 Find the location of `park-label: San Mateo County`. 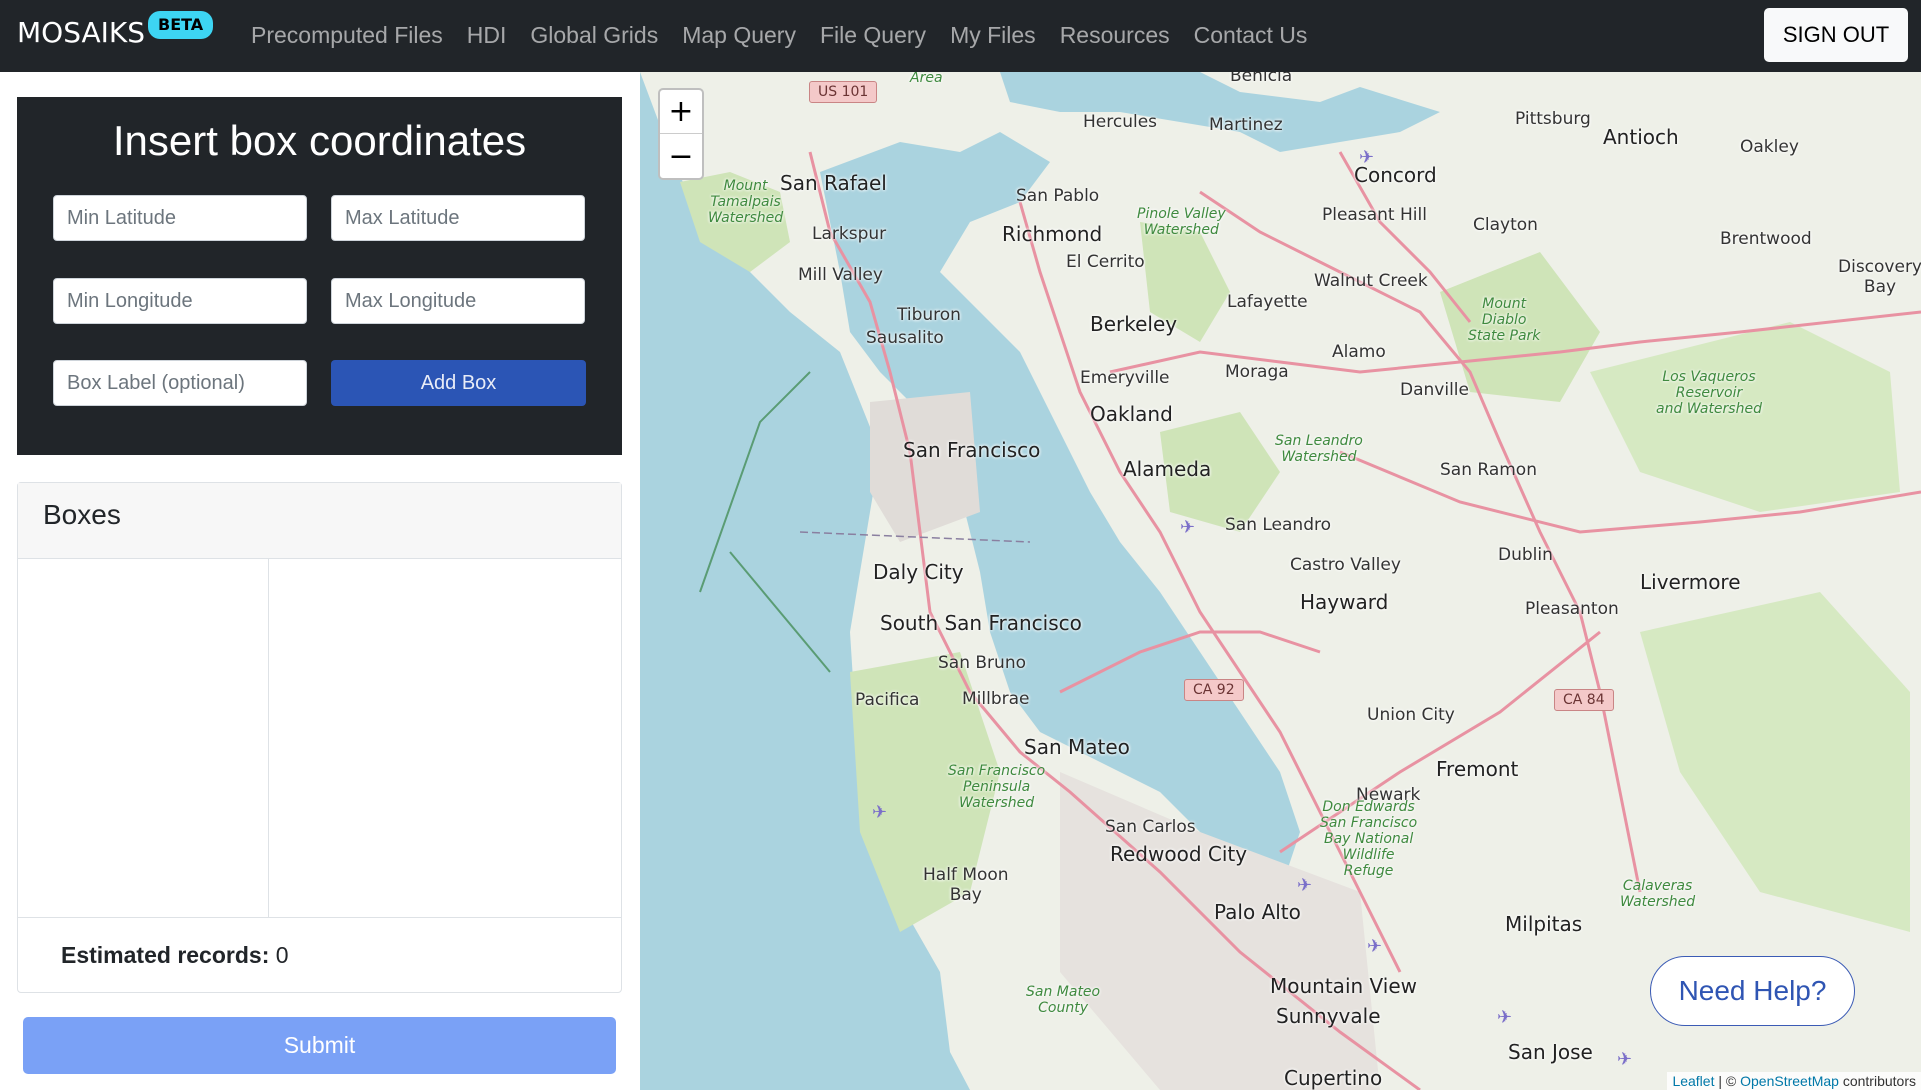

park-label: San Mateo County is located at coordinates (1063, 1000).